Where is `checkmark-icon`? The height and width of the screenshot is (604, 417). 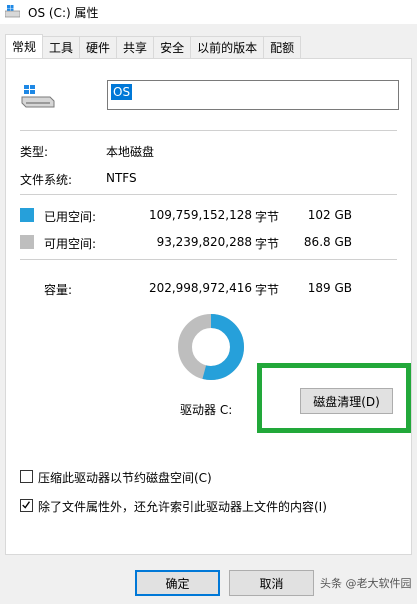
checkmark-icon is located at coordinates (26, 505).